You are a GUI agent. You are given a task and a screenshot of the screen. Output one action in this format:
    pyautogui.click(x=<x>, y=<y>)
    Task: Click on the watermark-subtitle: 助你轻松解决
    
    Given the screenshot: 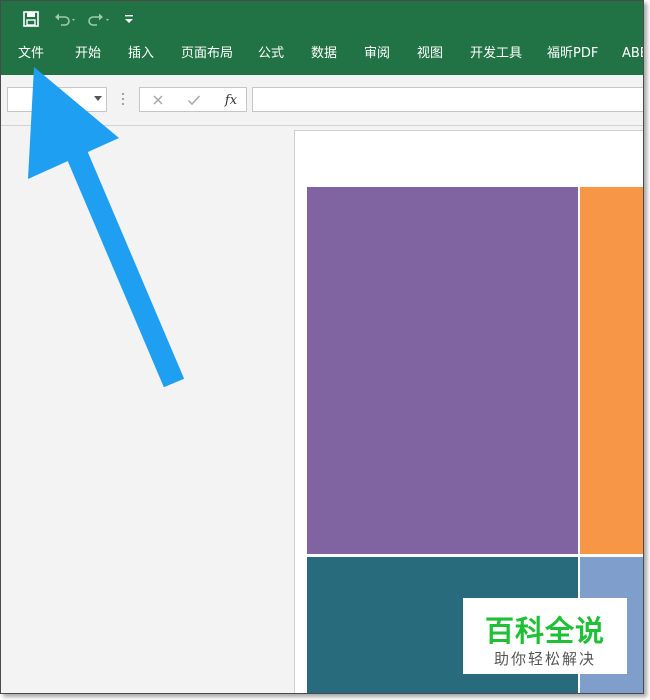 What is the action you would take?
    pyautogui.click(x=544, y=659)
    